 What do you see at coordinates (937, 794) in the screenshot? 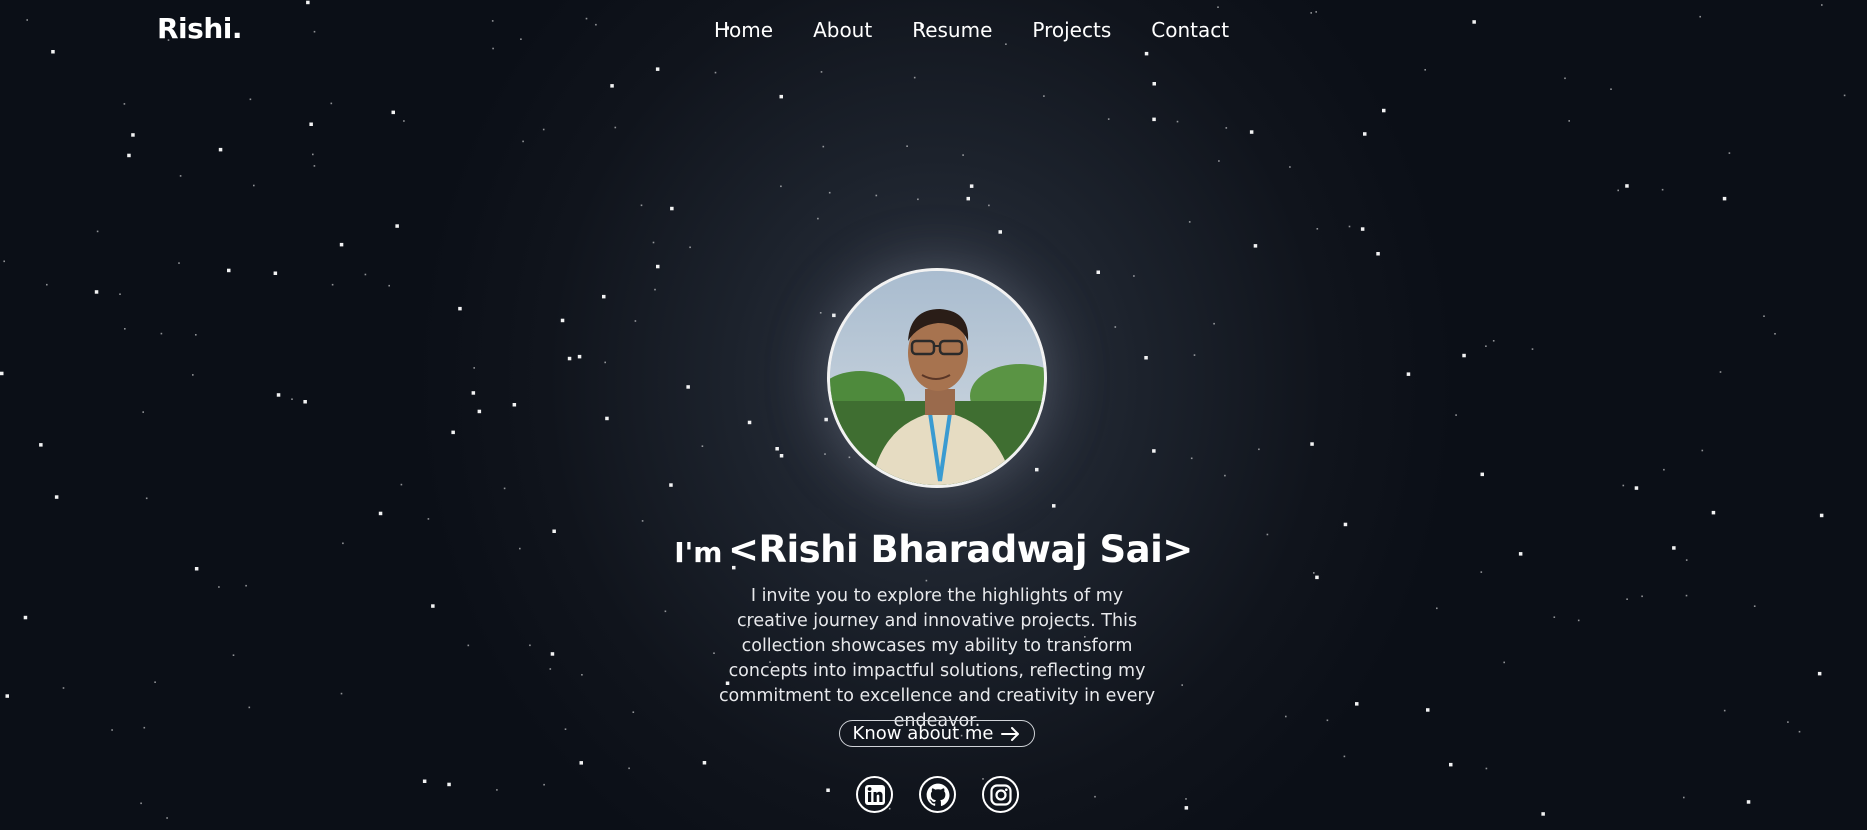
I see `github-button` at bounding box center [937, 794].